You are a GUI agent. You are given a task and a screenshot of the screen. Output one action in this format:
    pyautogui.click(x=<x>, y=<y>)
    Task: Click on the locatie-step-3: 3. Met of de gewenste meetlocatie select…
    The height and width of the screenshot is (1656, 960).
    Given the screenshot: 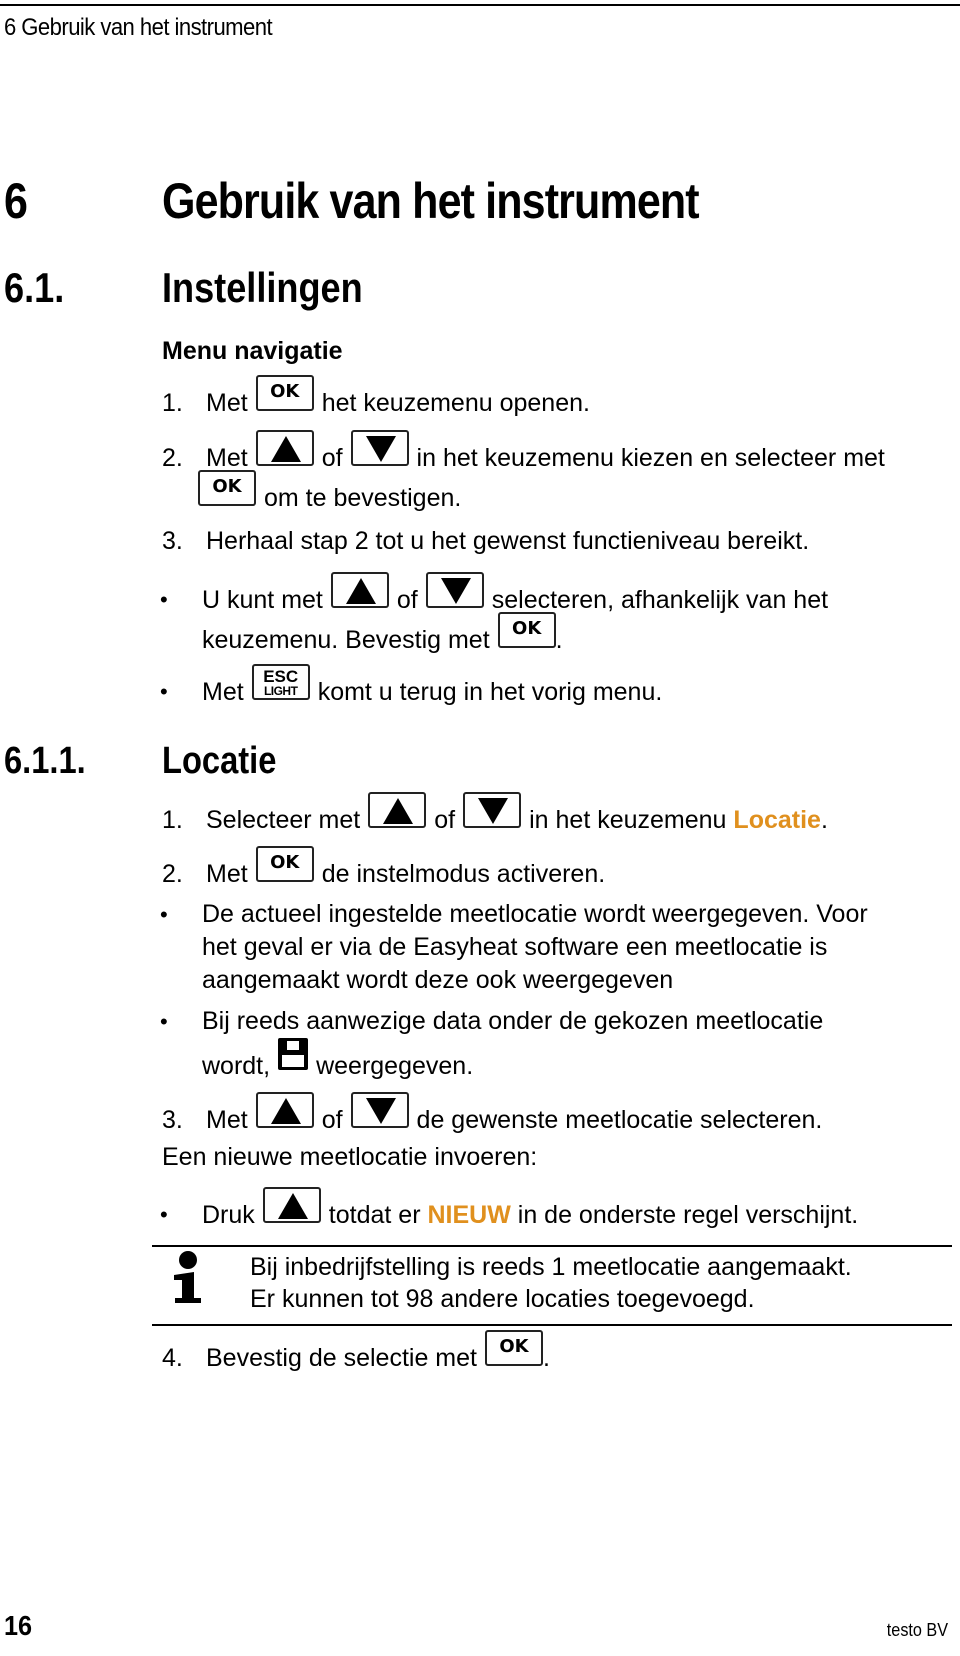 What is the action you would take?
    pyautogui.click(x=492, y=1115)
    